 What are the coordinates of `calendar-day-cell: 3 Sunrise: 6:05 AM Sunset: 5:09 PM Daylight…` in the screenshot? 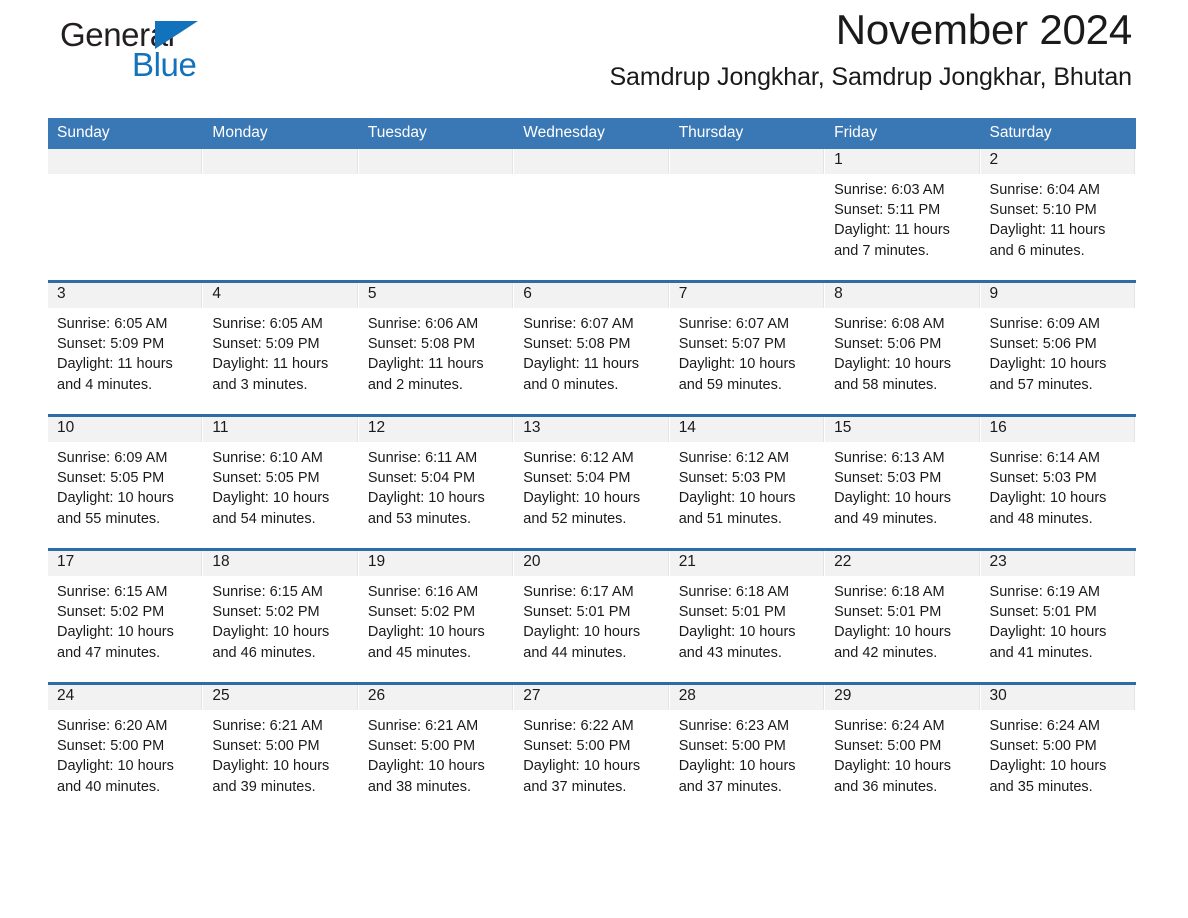 It's located at (126, 348).